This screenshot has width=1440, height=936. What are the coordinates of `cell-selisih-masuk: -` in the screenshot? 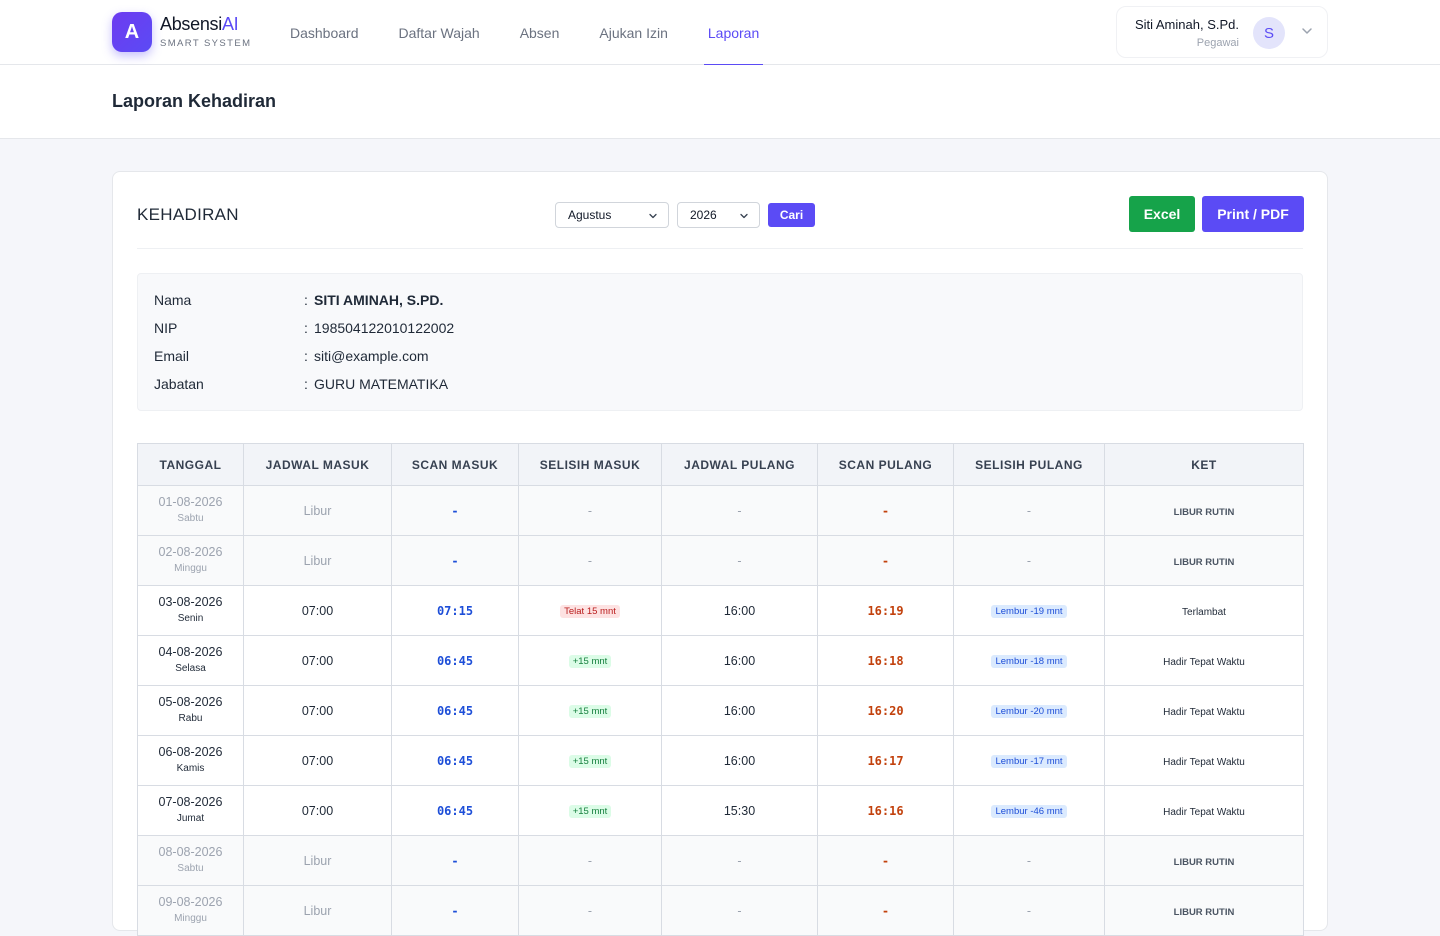 It's located at (590, 910).